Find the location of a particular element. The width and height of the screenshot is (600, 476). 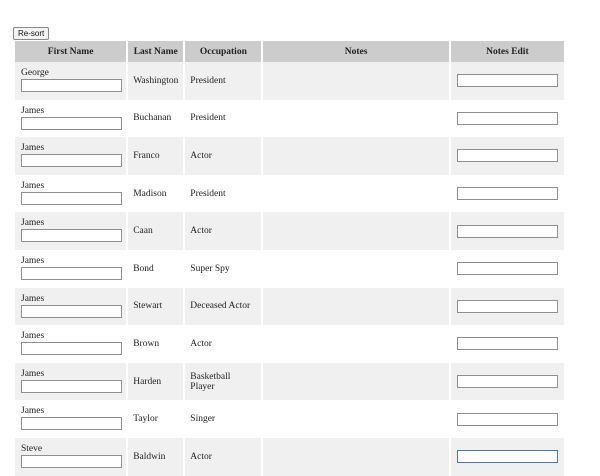

first-name-cell: Steve is located at coordinates (71, 456).